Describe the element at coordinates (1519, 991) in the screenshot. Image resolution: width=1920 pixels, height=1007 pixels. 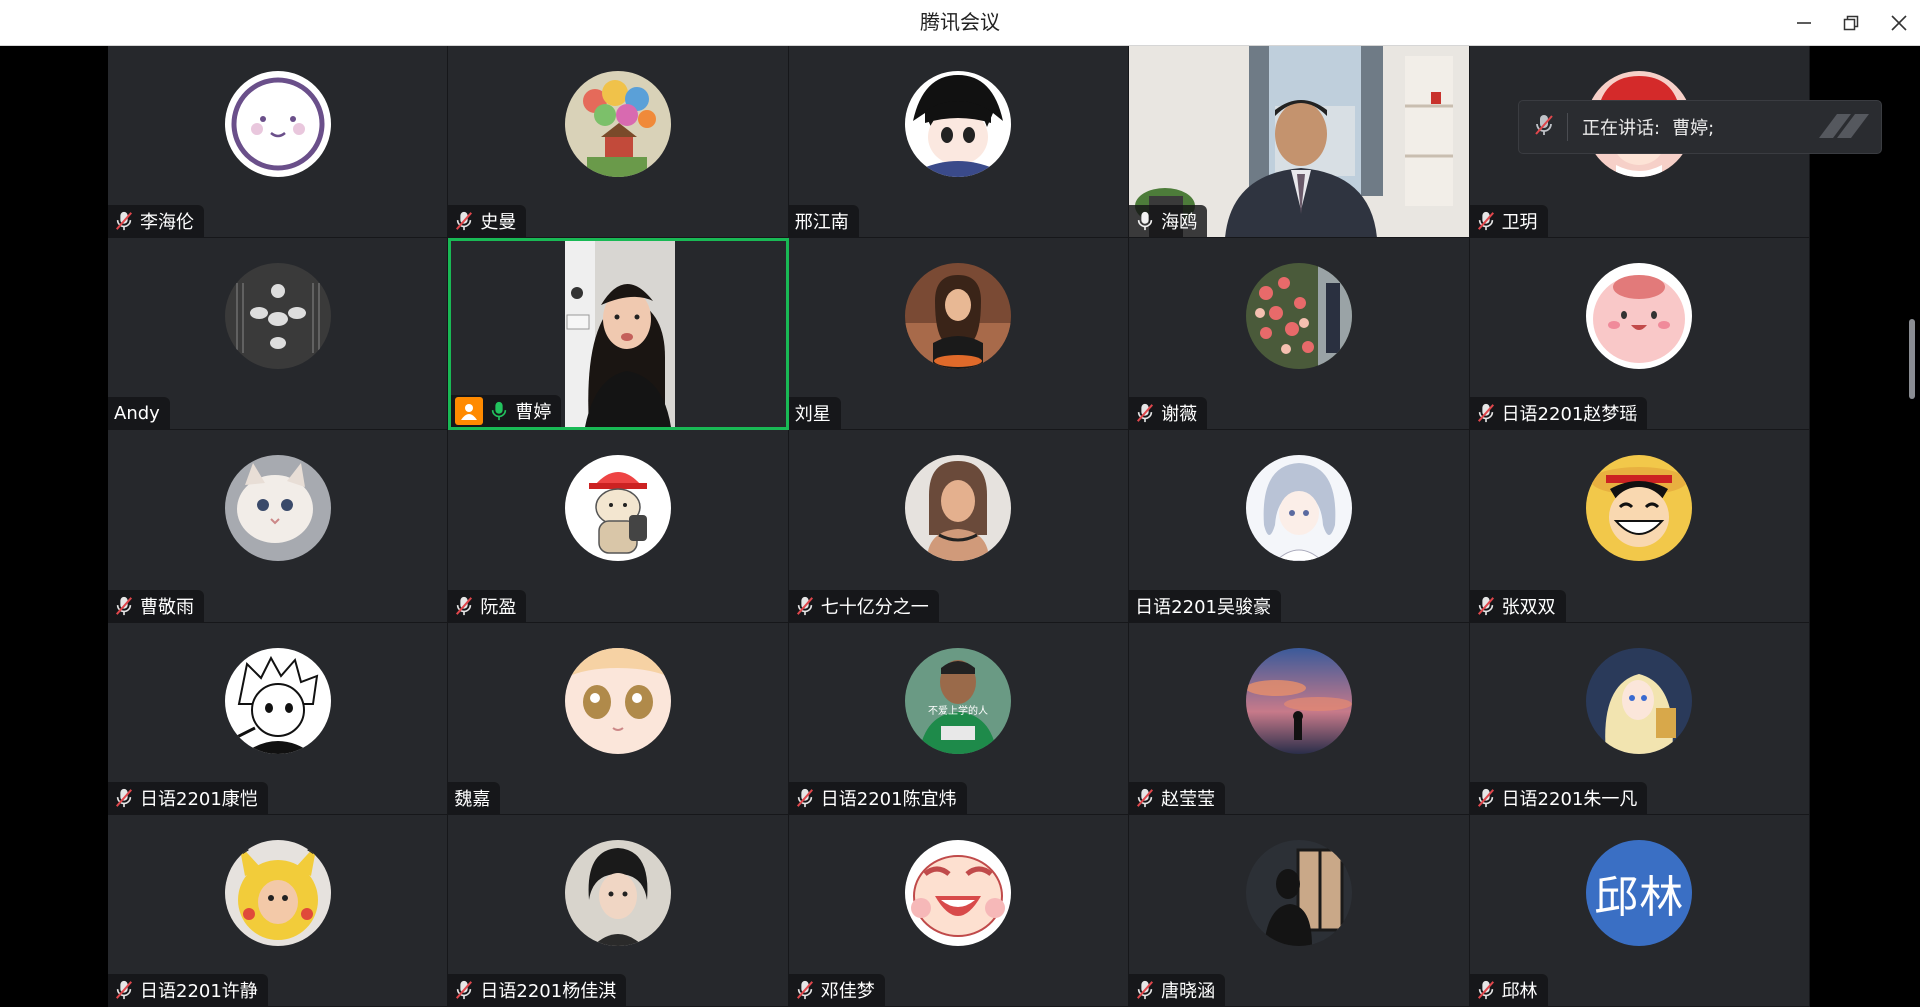
I see `participant-name: 邱林` at that location.